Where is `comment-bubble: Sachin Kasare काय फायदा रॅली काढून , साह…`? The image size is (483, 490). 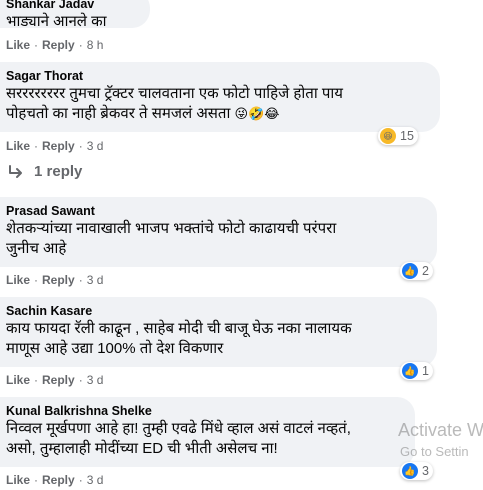
comment-bubble: Sachin Kasare काय फायदा रॅली काढून , साह… is located at coordinates (218, 332).